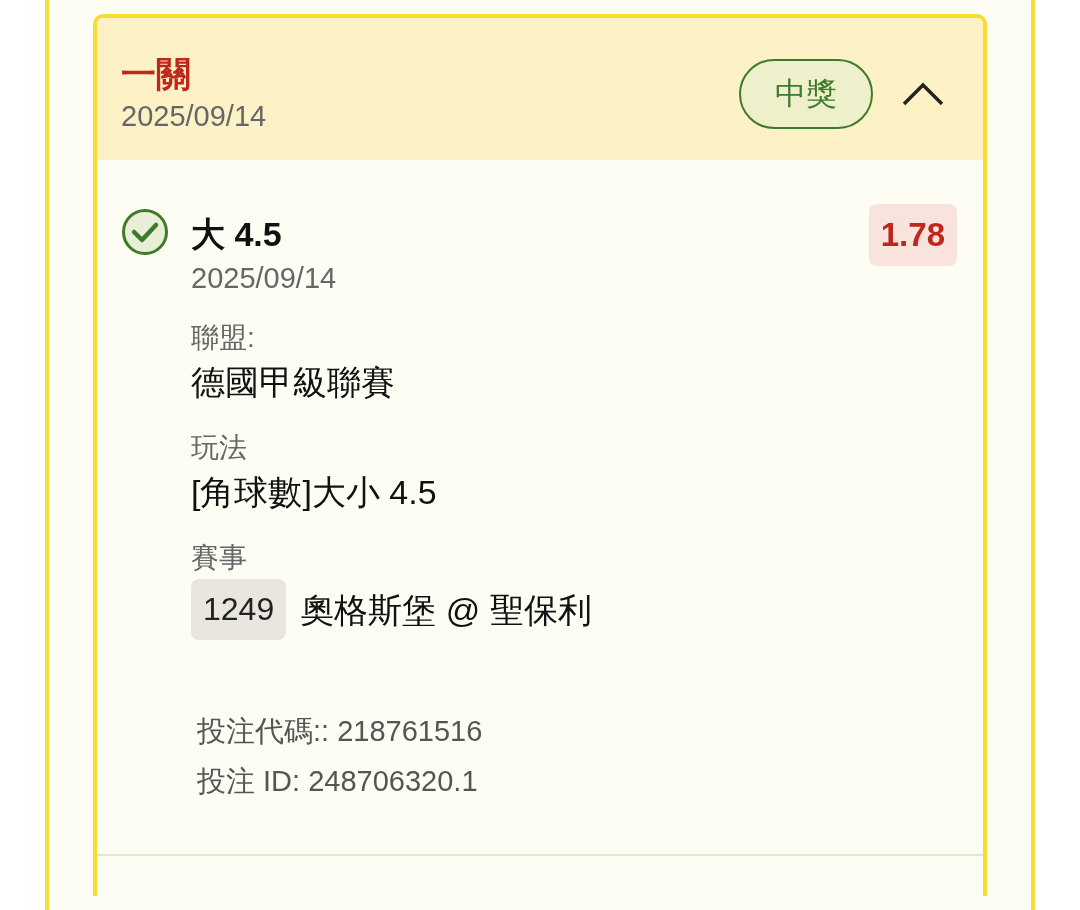 Image resolution: width=1080 pixels, height=910 pixels. Describe the element at coordinates (912, 235) in the screenshot. I see `odds-badge: 1.78` at that location.